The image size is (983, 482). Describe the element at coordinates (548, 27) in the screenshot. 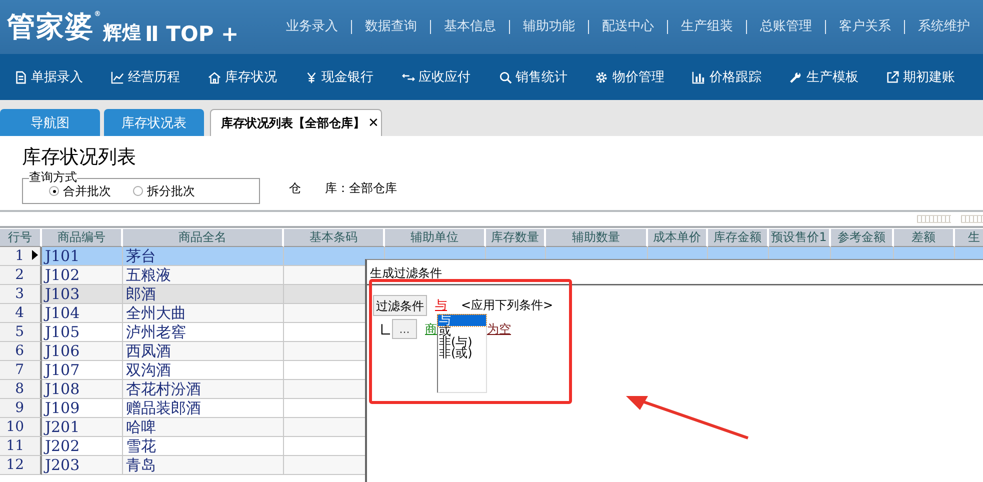

I see `top-menu-item: 辅助功能` at that location.